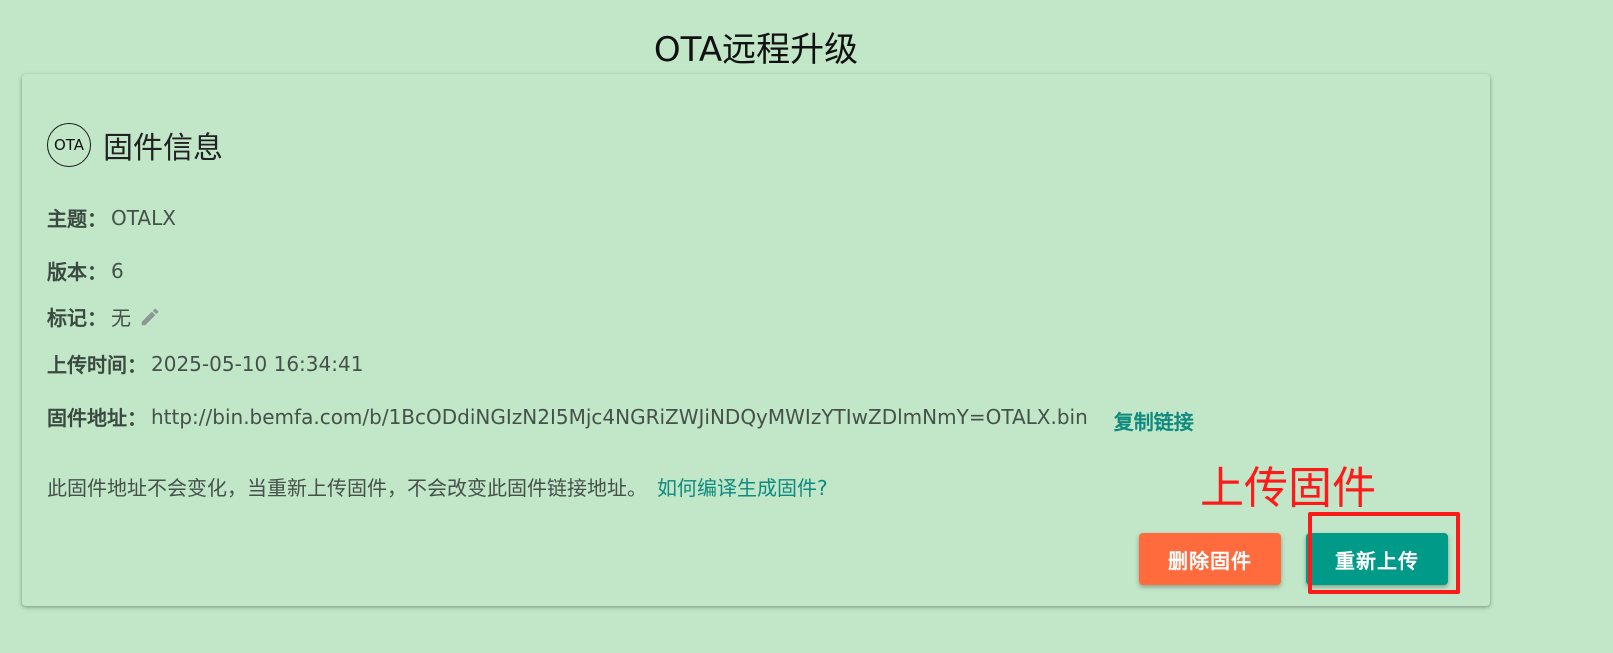  Describe the element at coordinates (150, 317) in the screenshot. I see `pencil-icon` at that location.